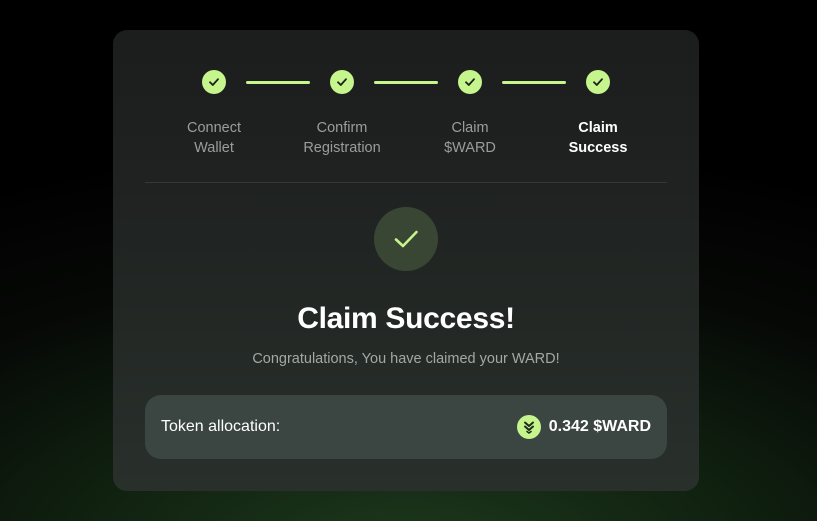 The image size is (817, 521). What do you see at coordinates (406, 239) in the screenshot?
I see `success-check-icon` at bounding box center [406, 239].